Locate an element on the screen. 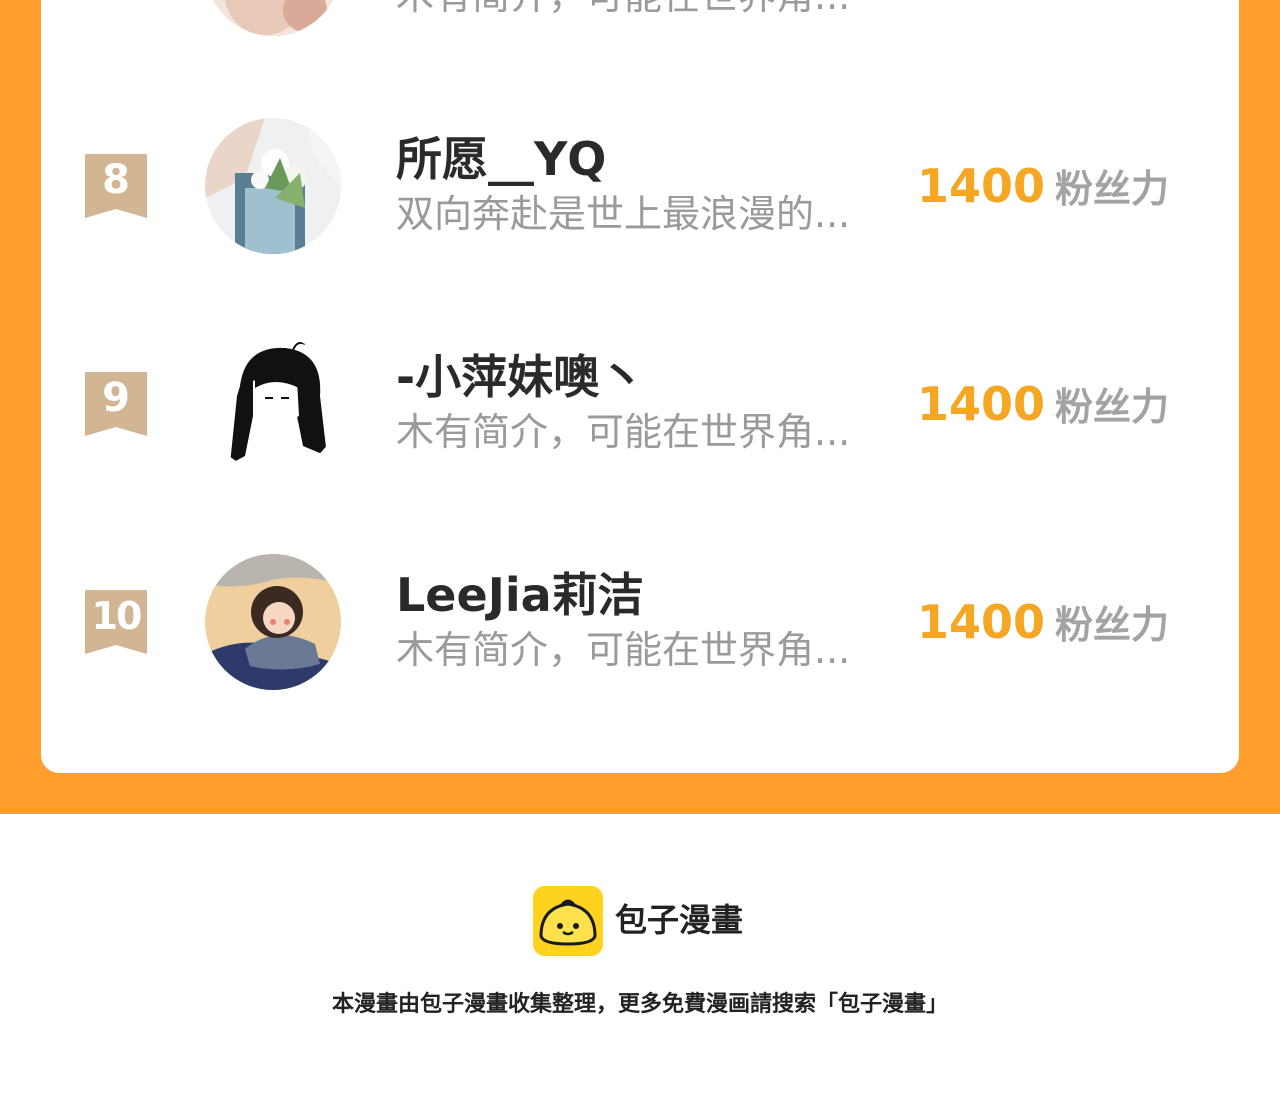 This screenshot has width=1280, height=1096. bun-logo-icon is located at coordinates (568, 921).